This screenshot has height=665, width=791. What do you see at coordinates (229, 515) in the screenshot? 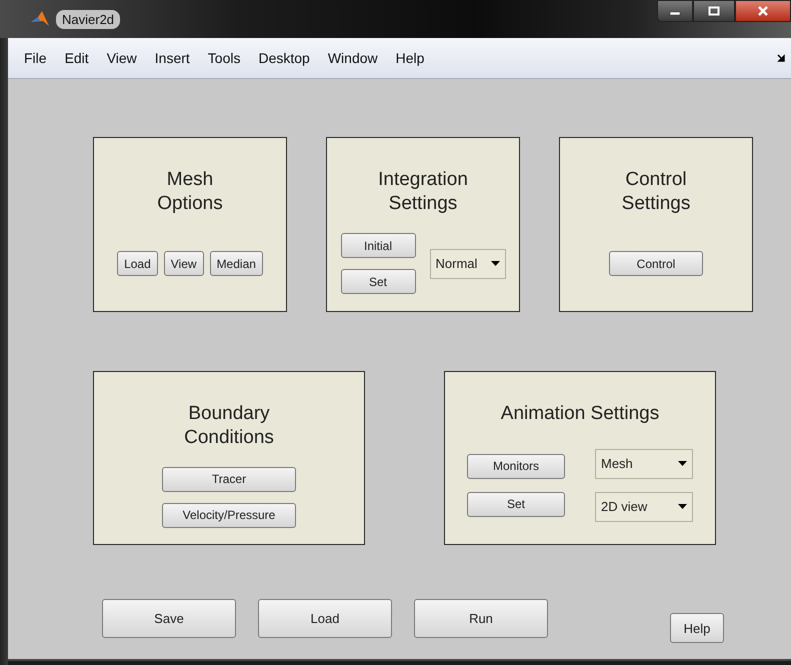
I see `panel-button: Velocity/Pressure` at bounding box center [229, 515].